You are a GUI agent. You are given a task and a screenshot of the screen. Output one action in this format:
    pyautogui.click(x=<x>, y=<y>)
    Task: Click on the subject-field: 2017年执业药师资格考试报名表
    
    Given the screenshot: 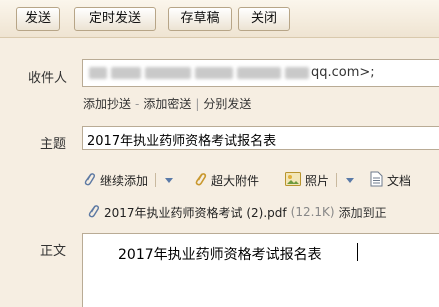 What is the action you would take?
    pyautogui.click(x=260, y=138)
    